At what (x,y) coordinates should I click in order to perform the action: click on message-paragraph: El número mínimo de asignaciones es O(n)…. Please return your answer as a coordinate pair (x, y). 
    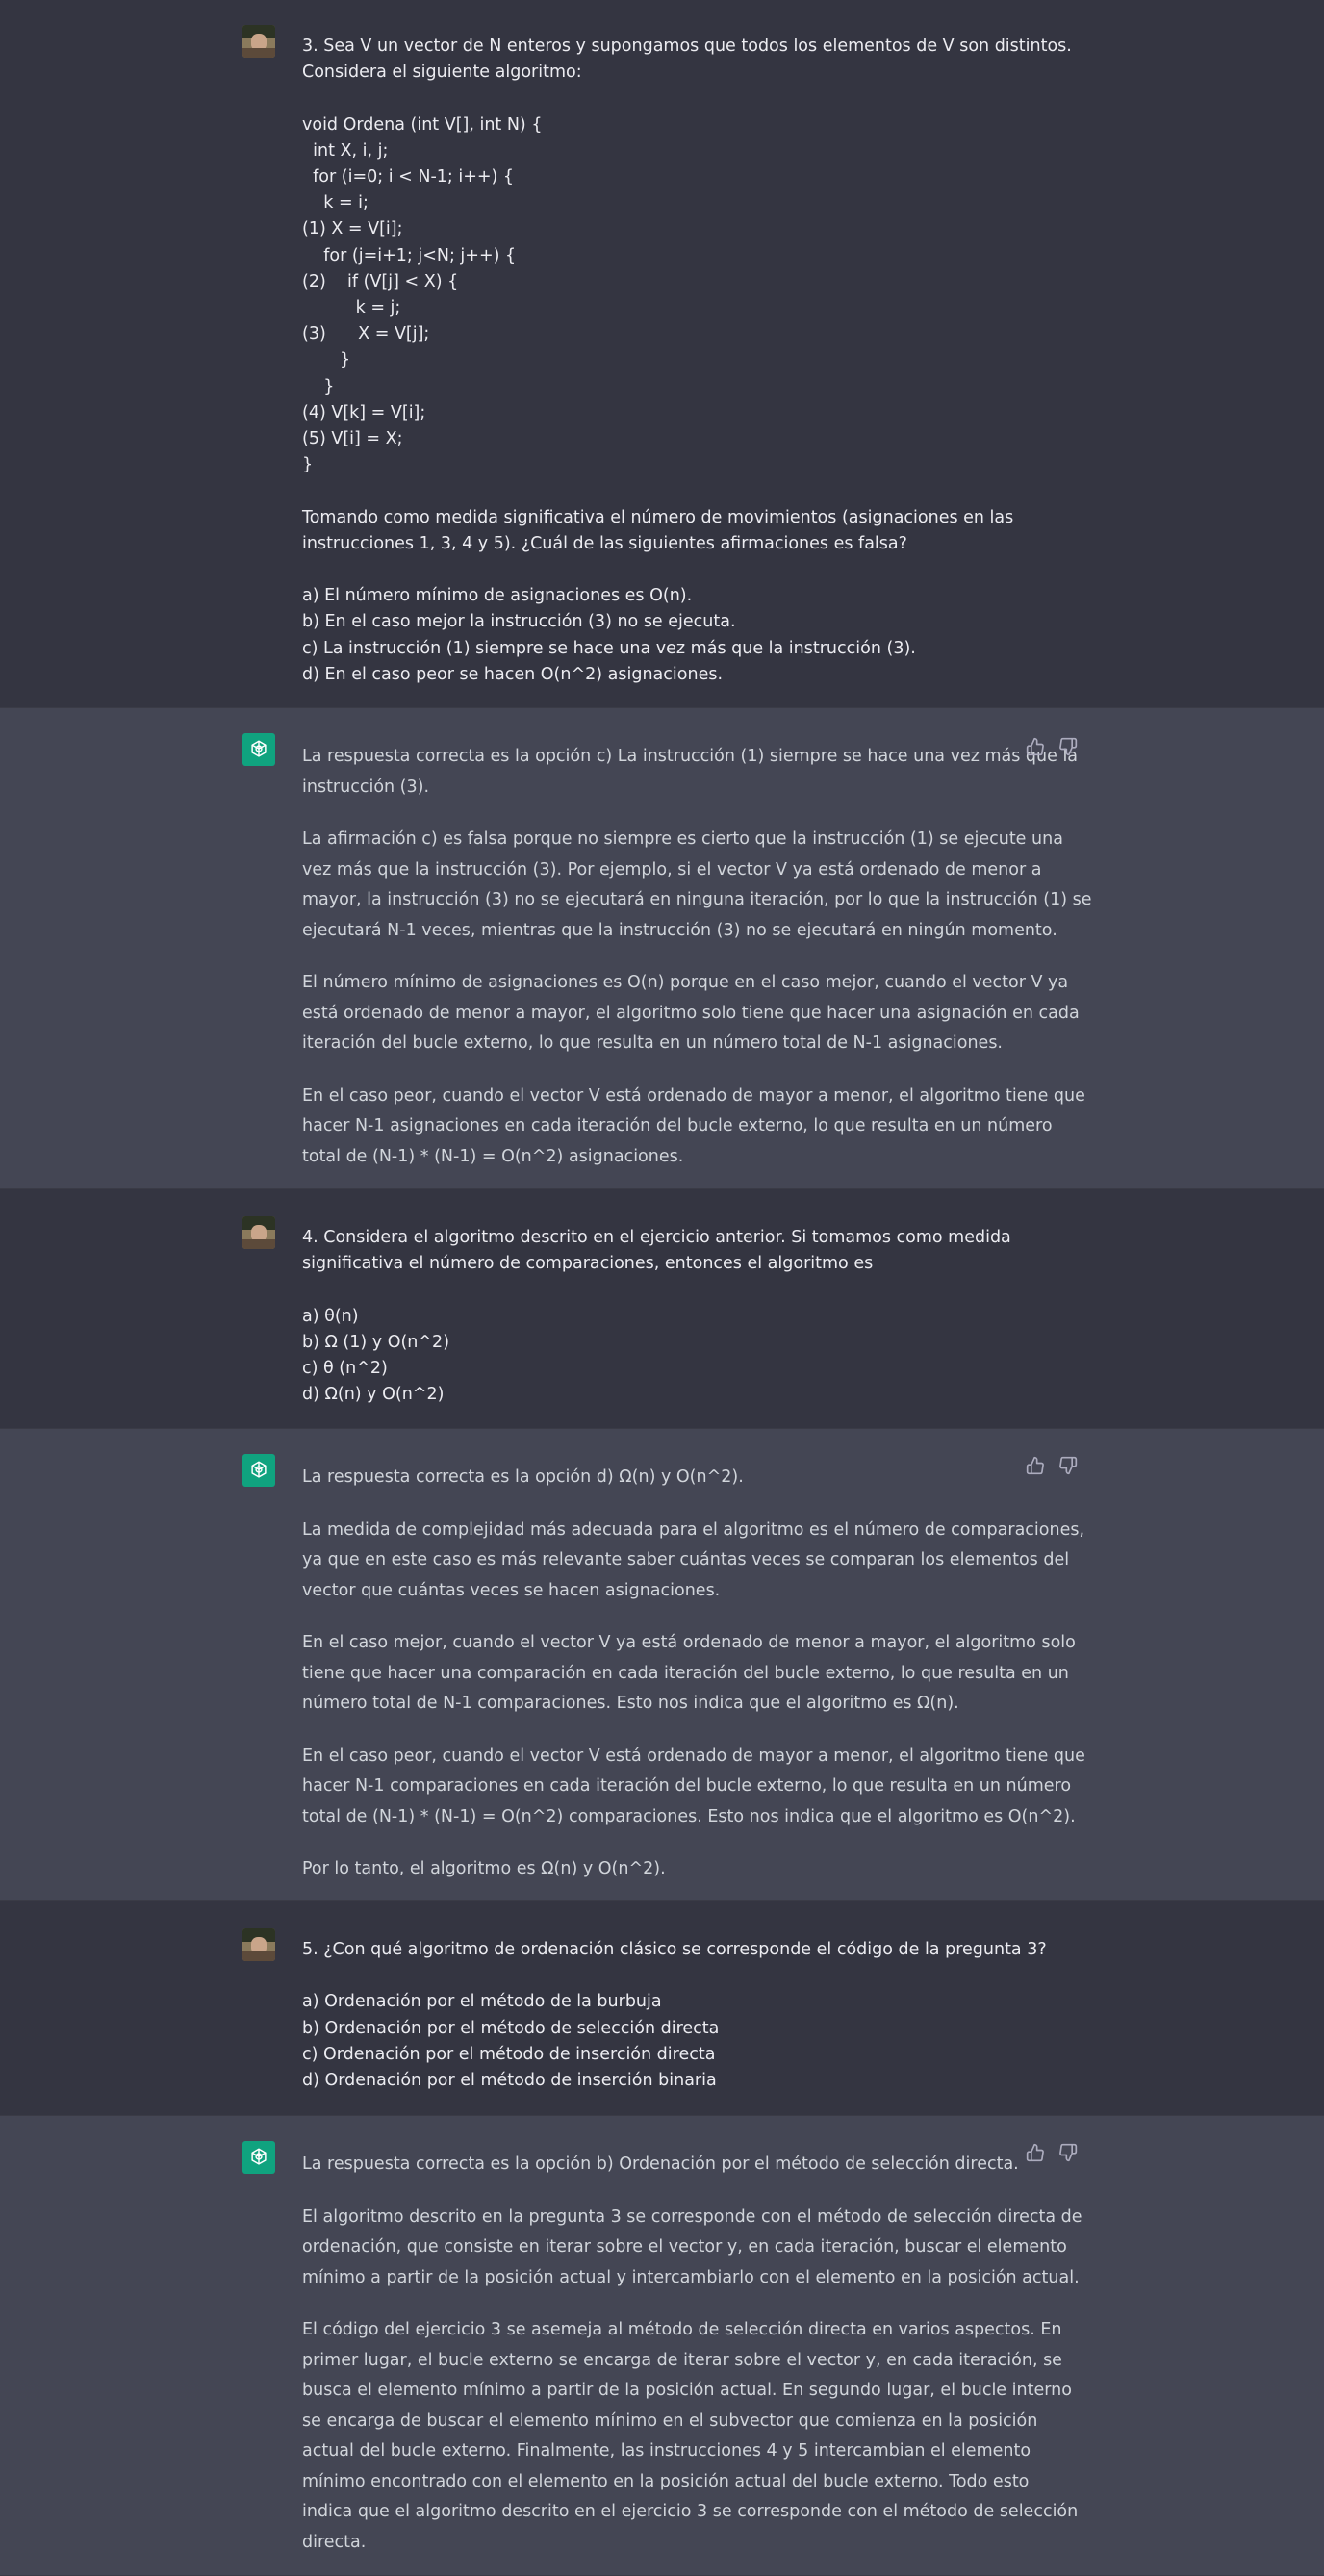
    Looking at the image, I should click on (691, 1013).